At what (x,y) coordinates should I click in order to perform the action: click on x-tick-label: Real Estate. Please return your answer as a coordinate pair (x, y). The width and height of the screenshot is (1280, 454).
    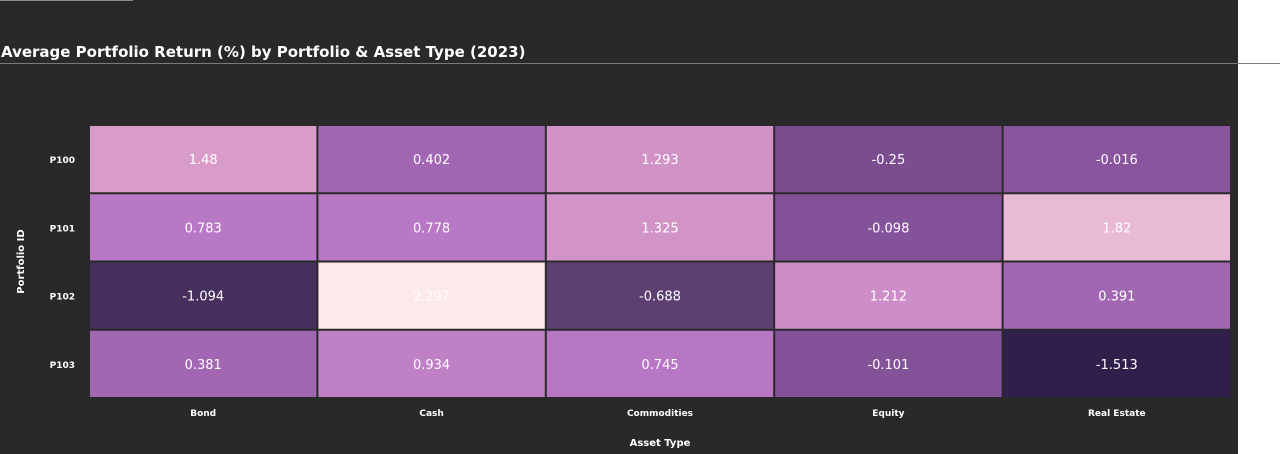
    Looking at the image, I should click on (1117, 414).